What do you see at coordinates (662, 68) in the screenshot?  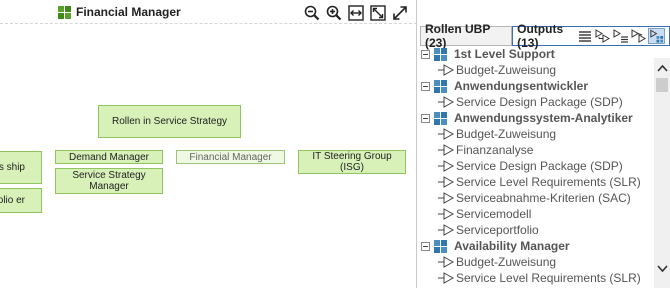 I see `scroll-up-icon` at bounding box center [662, 68].